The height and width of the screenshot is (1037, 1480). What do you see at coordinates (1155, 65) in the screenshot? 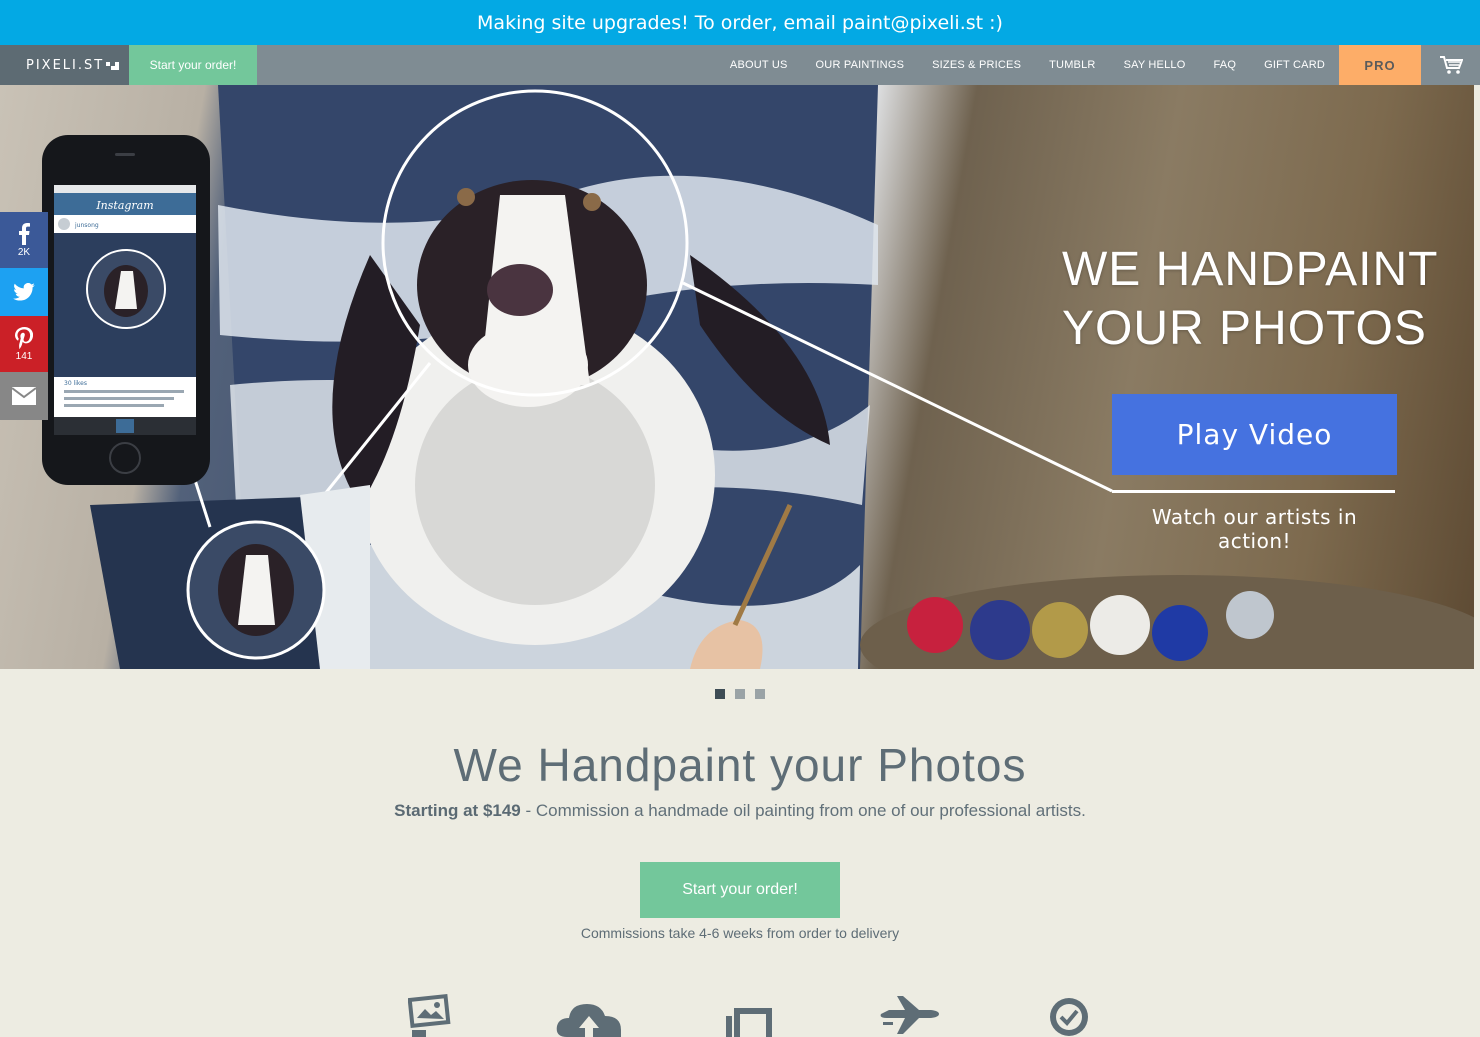
I see `nav-say-hello: SAY HELLO` at bounding box center [1155, 65].